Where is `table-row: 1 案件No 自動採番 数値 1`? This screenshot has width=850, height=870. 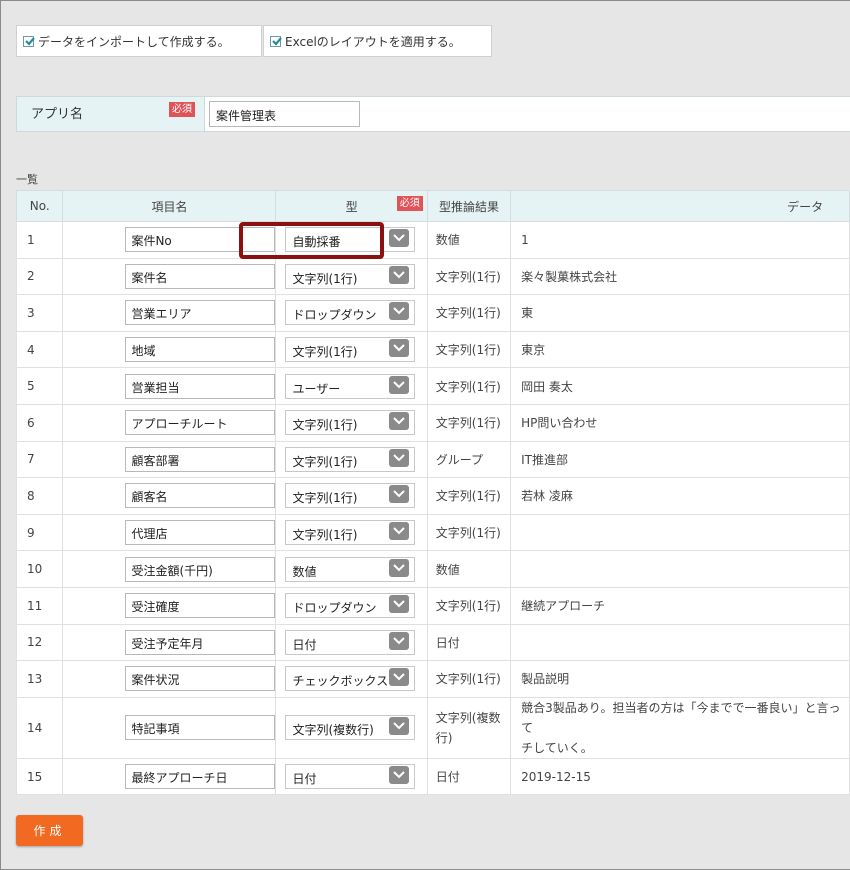 table-row: 1 案件No 自動採番 数値 1 is located at coordinates (432, 240).